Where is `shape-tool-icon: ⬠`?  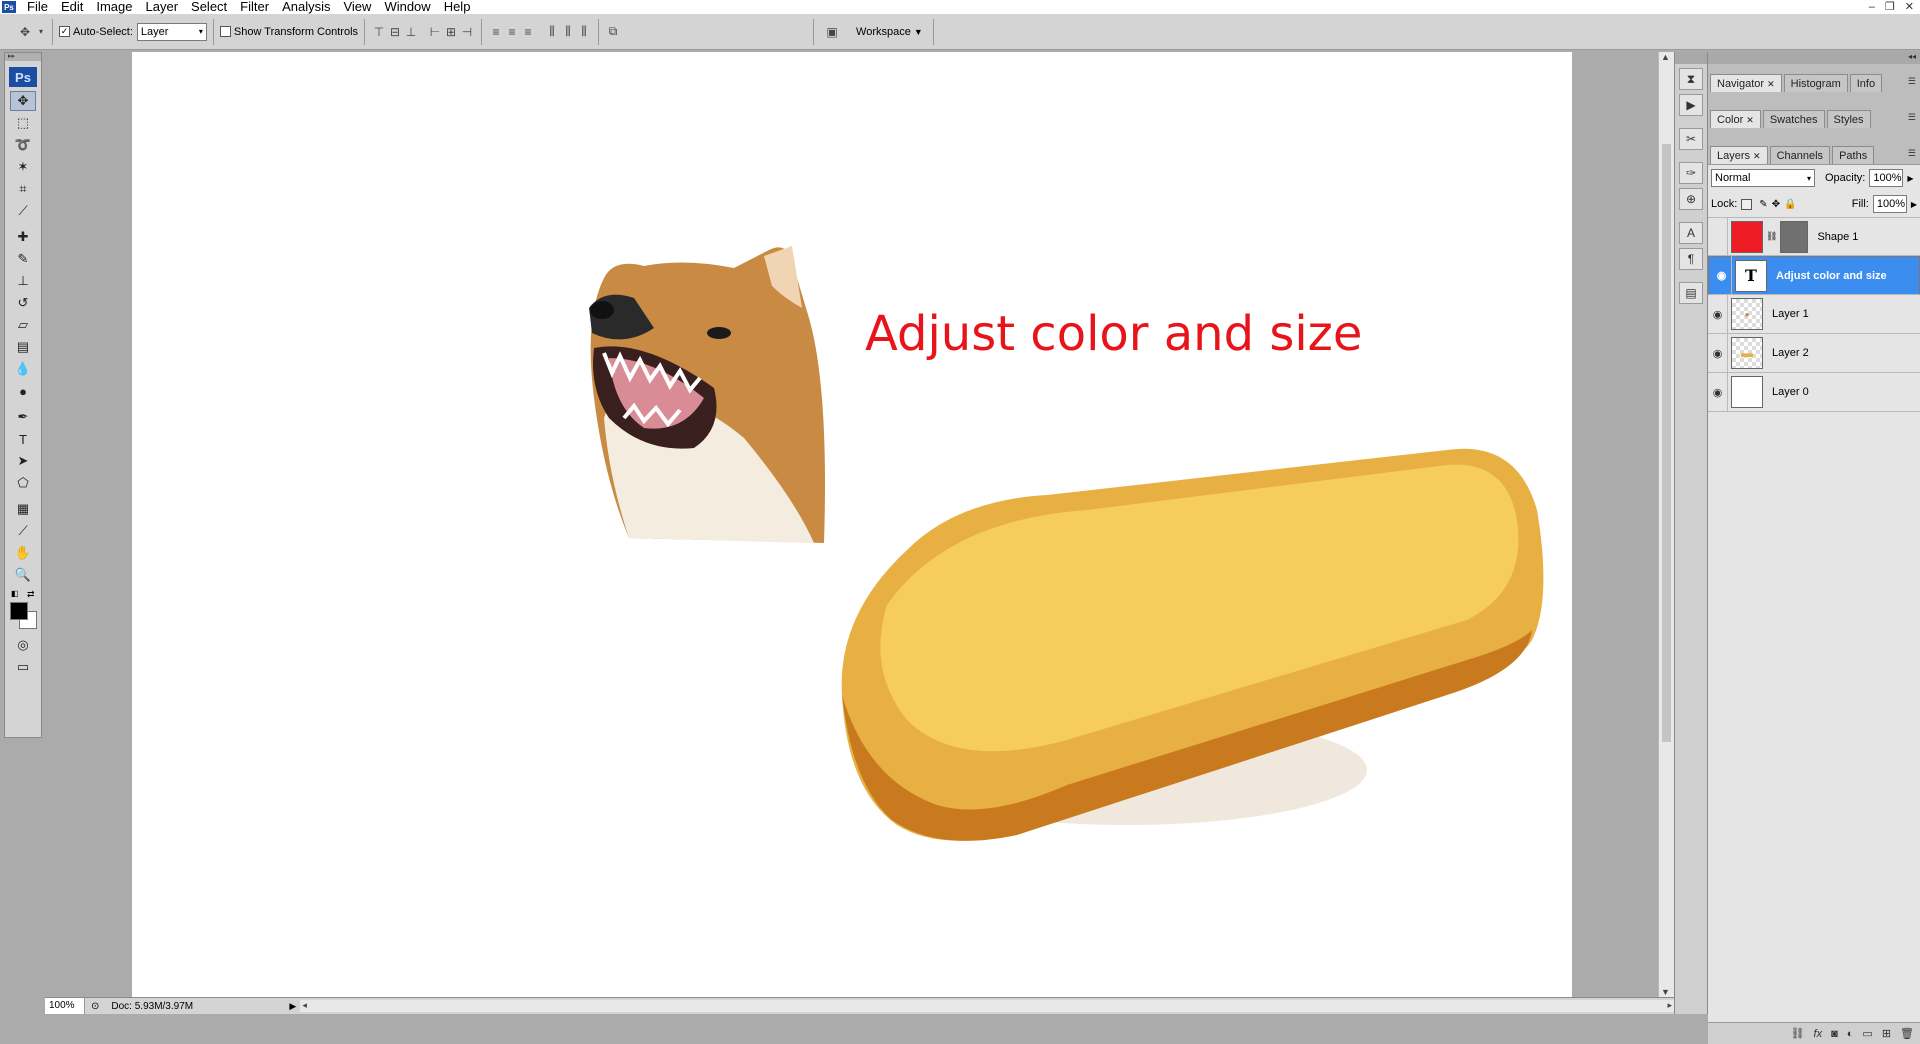 shape-tool-icon: ⬠ is located at coordinates (23, 483).